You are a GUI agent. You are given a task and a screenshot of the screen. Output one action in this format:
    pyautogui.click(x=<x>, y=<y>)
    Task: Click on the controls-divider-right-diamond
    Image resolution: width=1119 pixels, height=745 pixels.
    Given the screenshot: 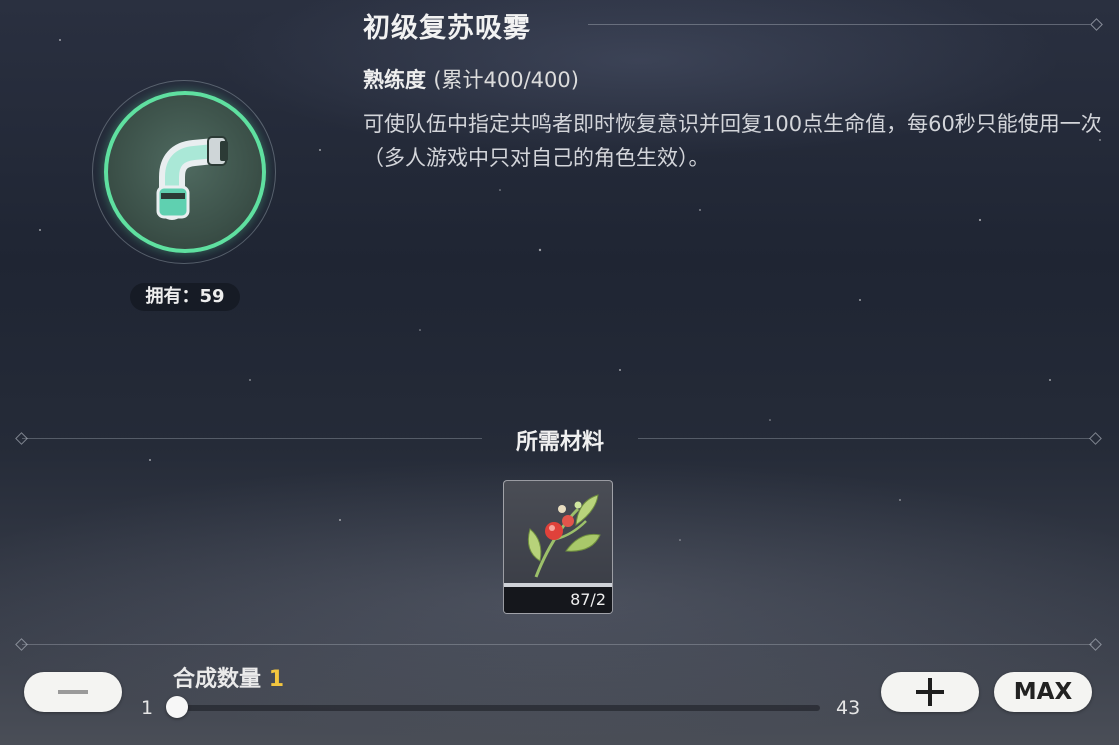 What is the action you would take?
    pyautogui.click(x=1095, y=644)
    